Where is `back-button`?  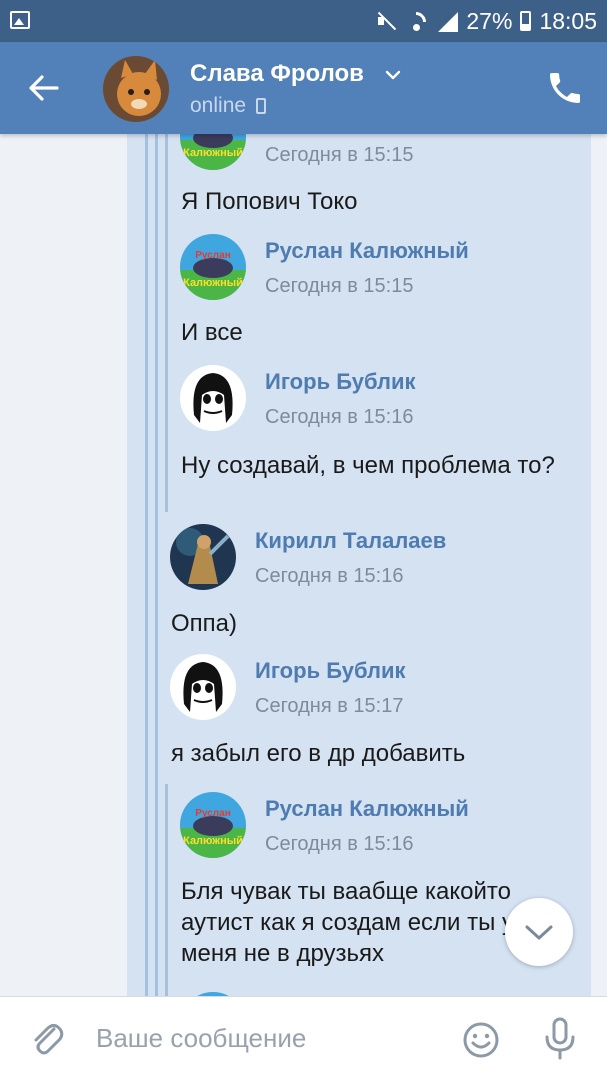 back-button is located at coordinates (44, 88).